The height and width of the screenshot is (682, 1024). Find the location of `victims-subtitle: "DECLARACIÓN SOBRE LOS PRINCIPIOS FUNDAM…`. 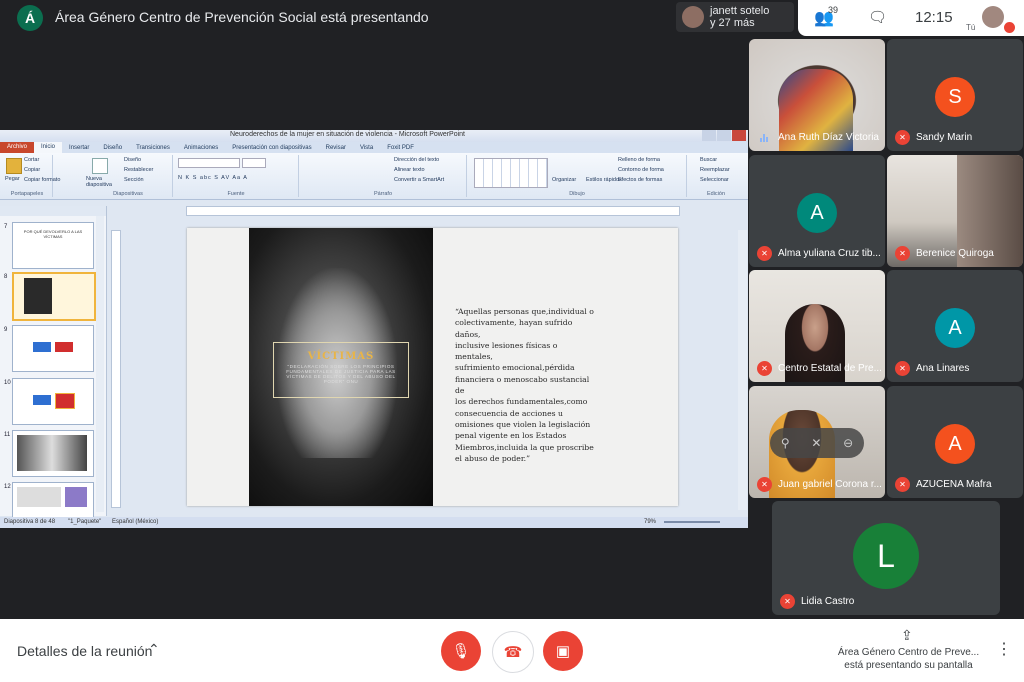

victims-subtitle: "DECLARACIÓN SOBRE LOS PRINCIPIOS FUNDAM… is located at coordinates (341, 374).